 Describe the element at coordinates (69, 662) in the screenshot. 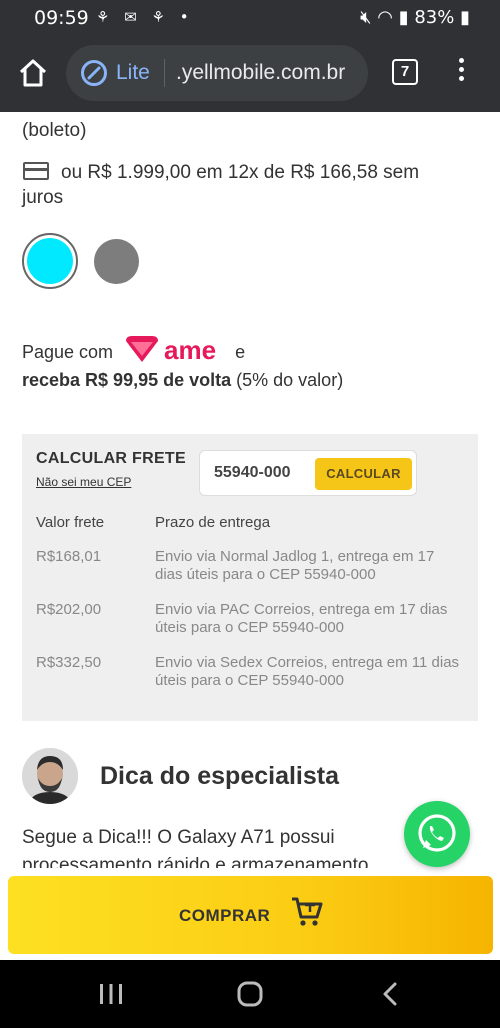

I see `shipping-price: R$332,50` at that location.